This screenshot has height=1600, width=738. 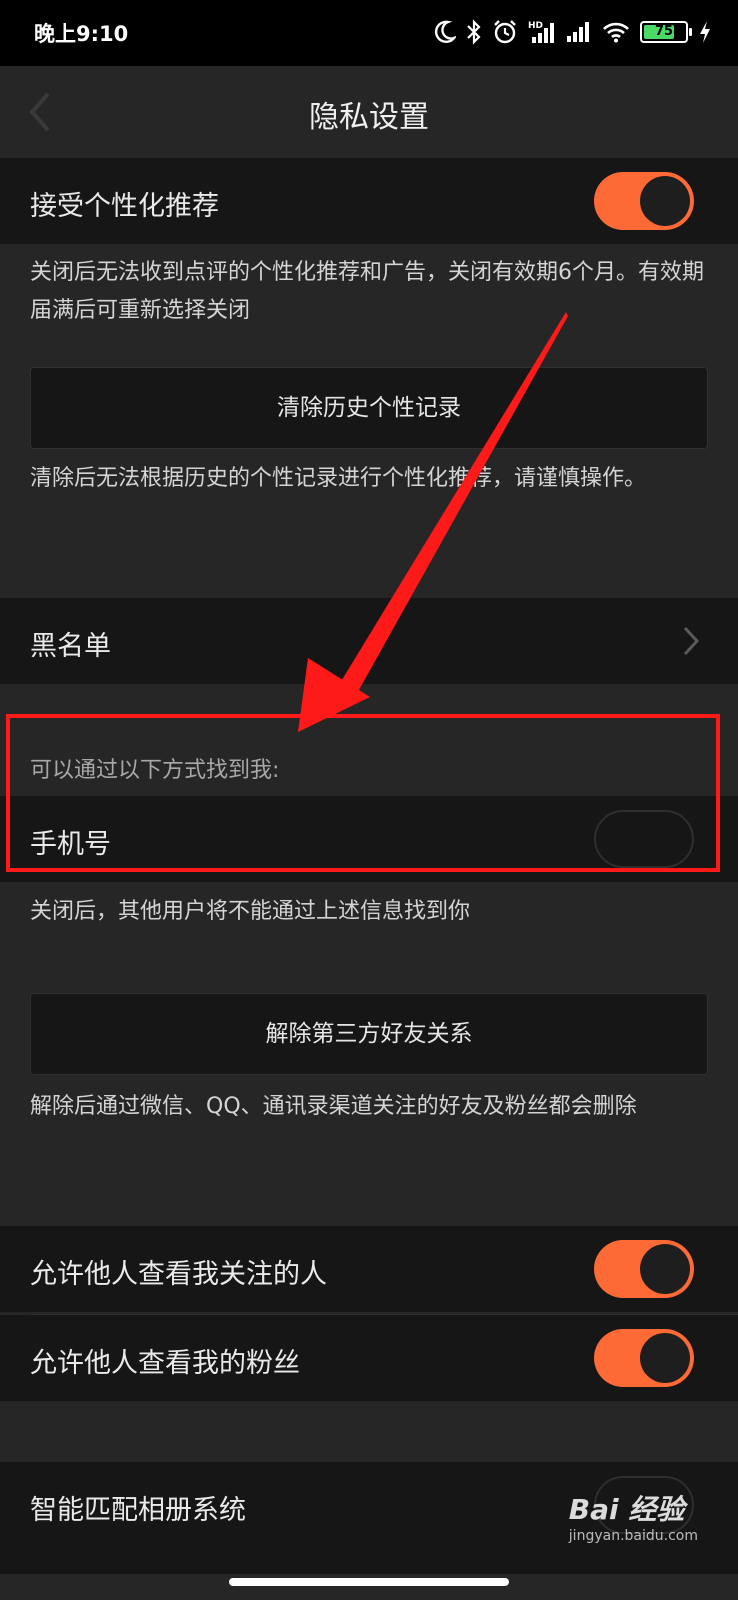 What do you see at coordinates (626, 1509) in the screenshot?
I see `watermark-text: Bai 经验` at bounding box center [626, 1509].